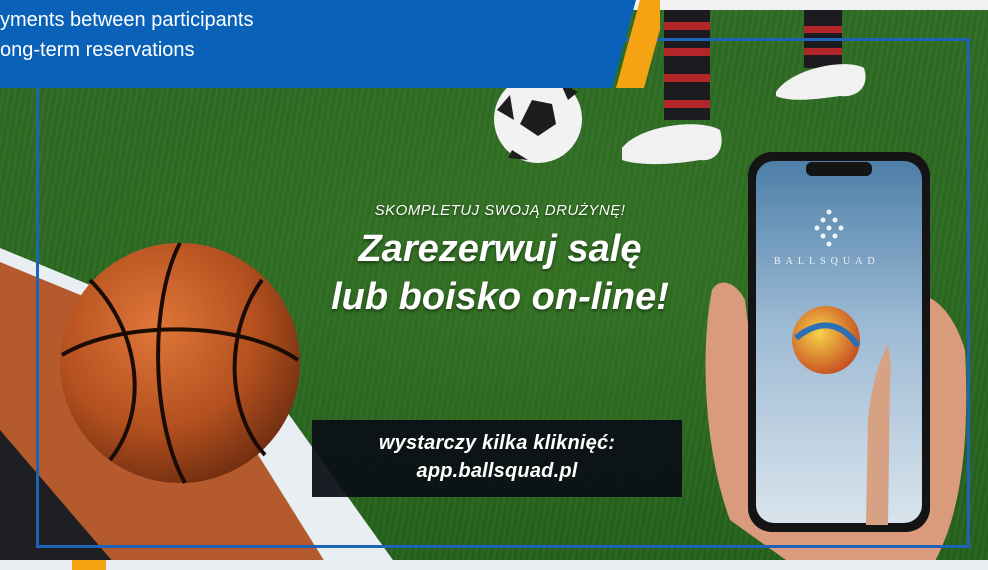 This screenshot has width=988, height=570. Describe the element at coordinates (494, 565) in the screenshot. I see `bottom-strip` at that location.